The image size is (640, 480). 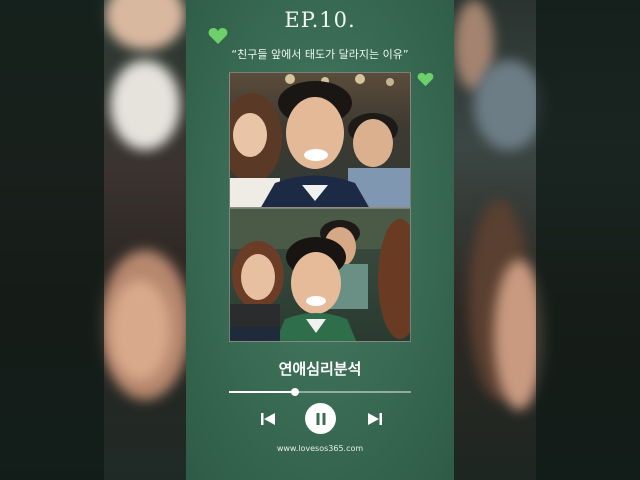 I want to click on pause-icon, so click(x=320, y=418).